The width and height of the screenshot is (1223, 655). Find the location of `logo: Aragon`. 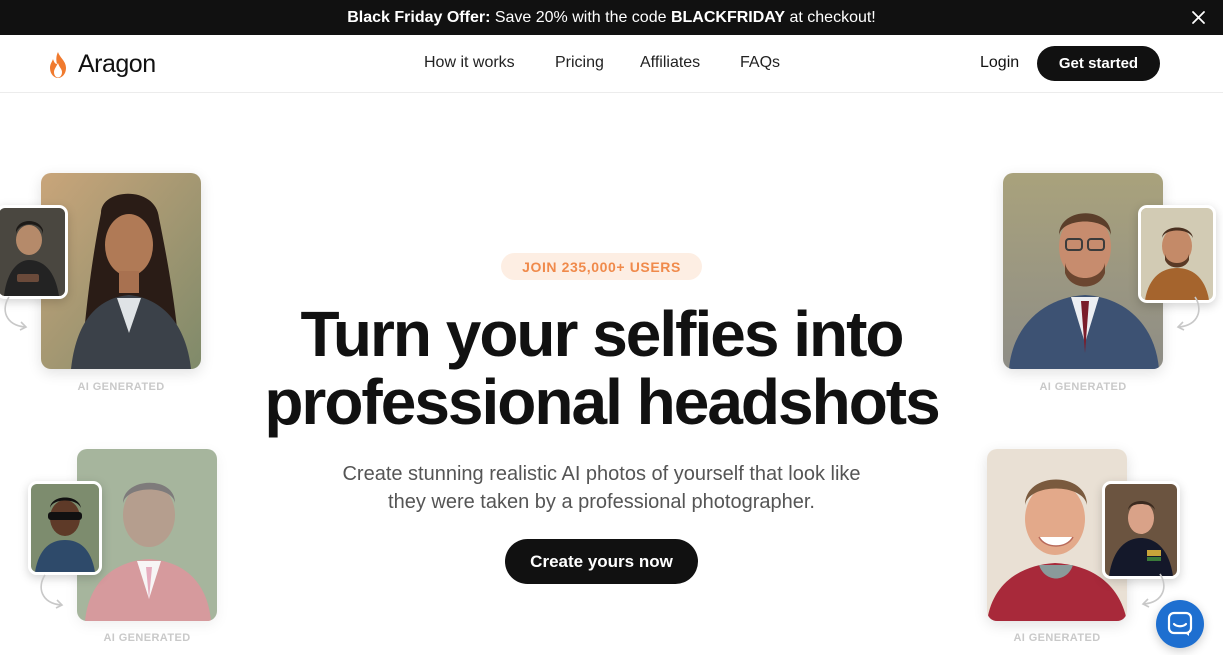

logo: Aragon is located at coordinates (101, 64).